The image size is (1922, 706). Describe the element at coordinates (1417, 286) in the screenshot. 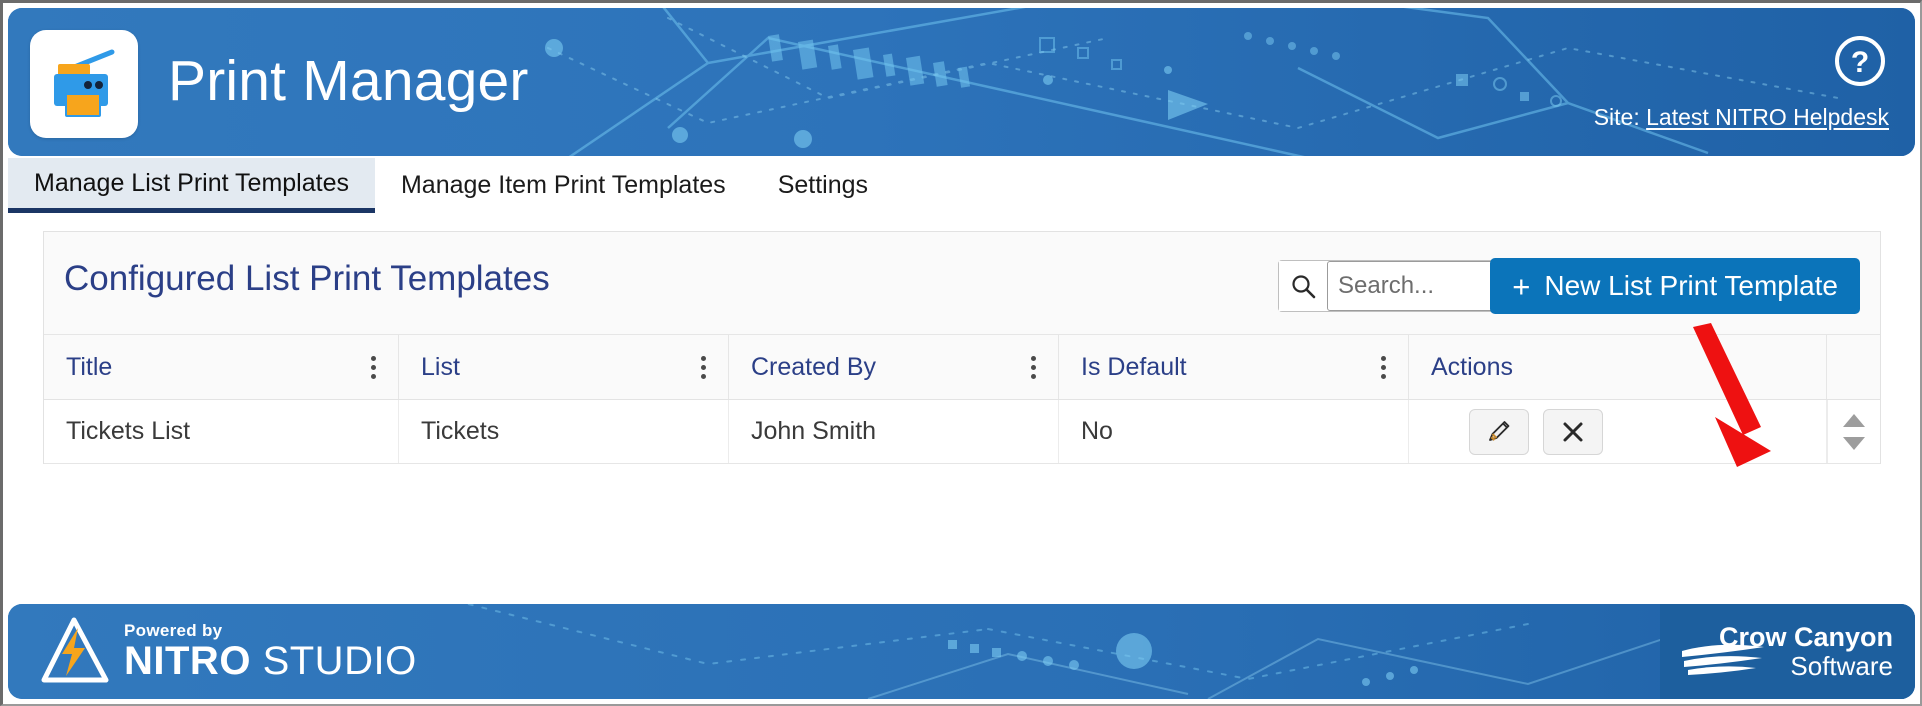

I see `search-input` at that location.